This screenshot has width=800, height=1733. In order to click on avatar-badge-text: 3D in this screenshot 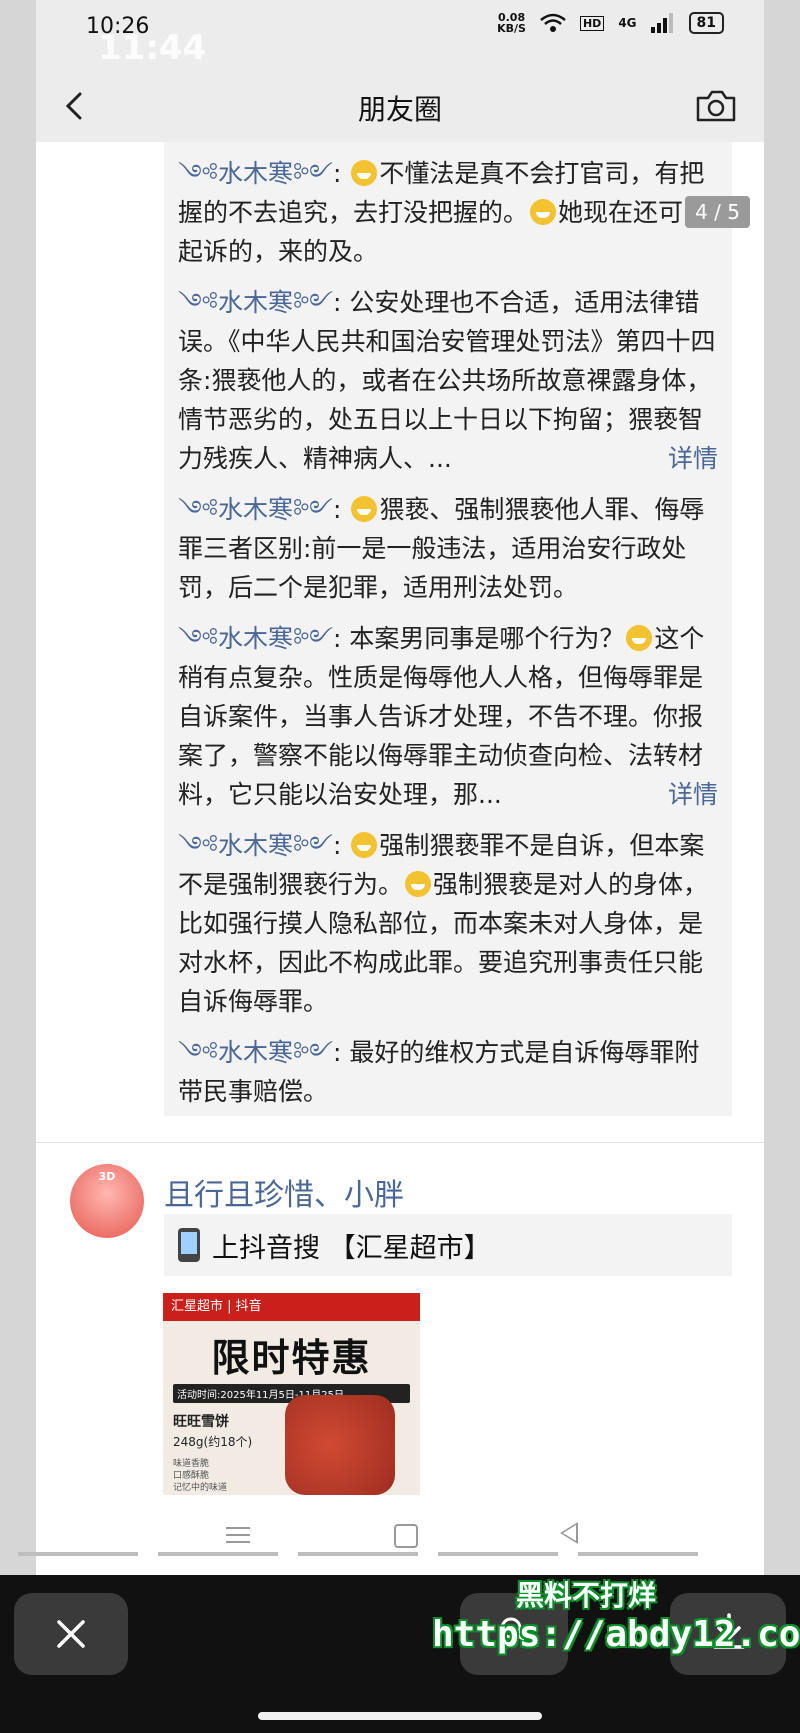, I will do `click(107, 1176)`.